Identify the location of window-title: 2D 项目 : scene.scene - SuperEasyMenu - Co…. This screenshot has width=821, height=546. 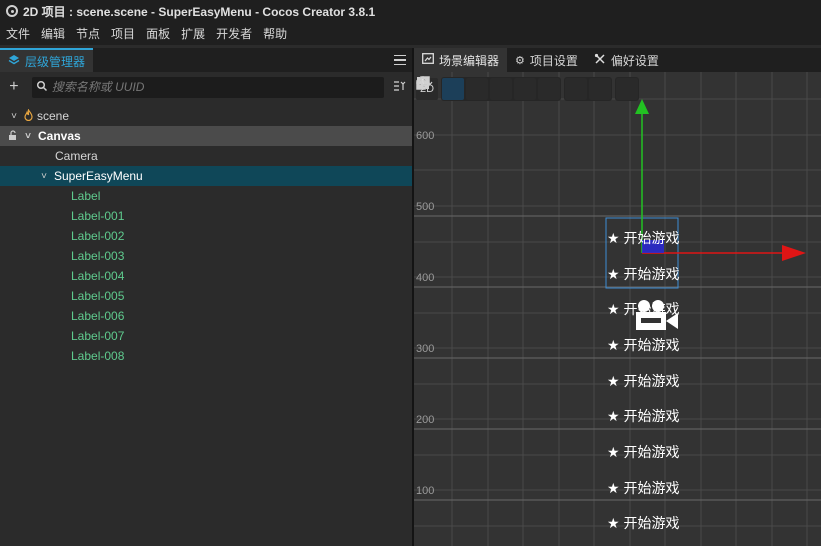
(199, 11).